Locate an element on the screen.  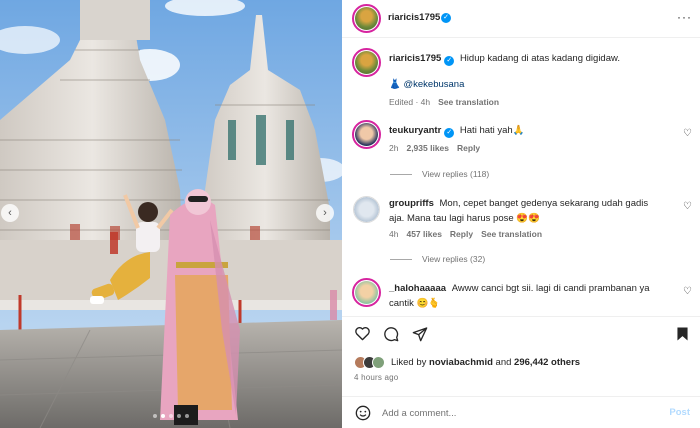
caption-username: riaricis1795 is located at coordinates (415, 58).